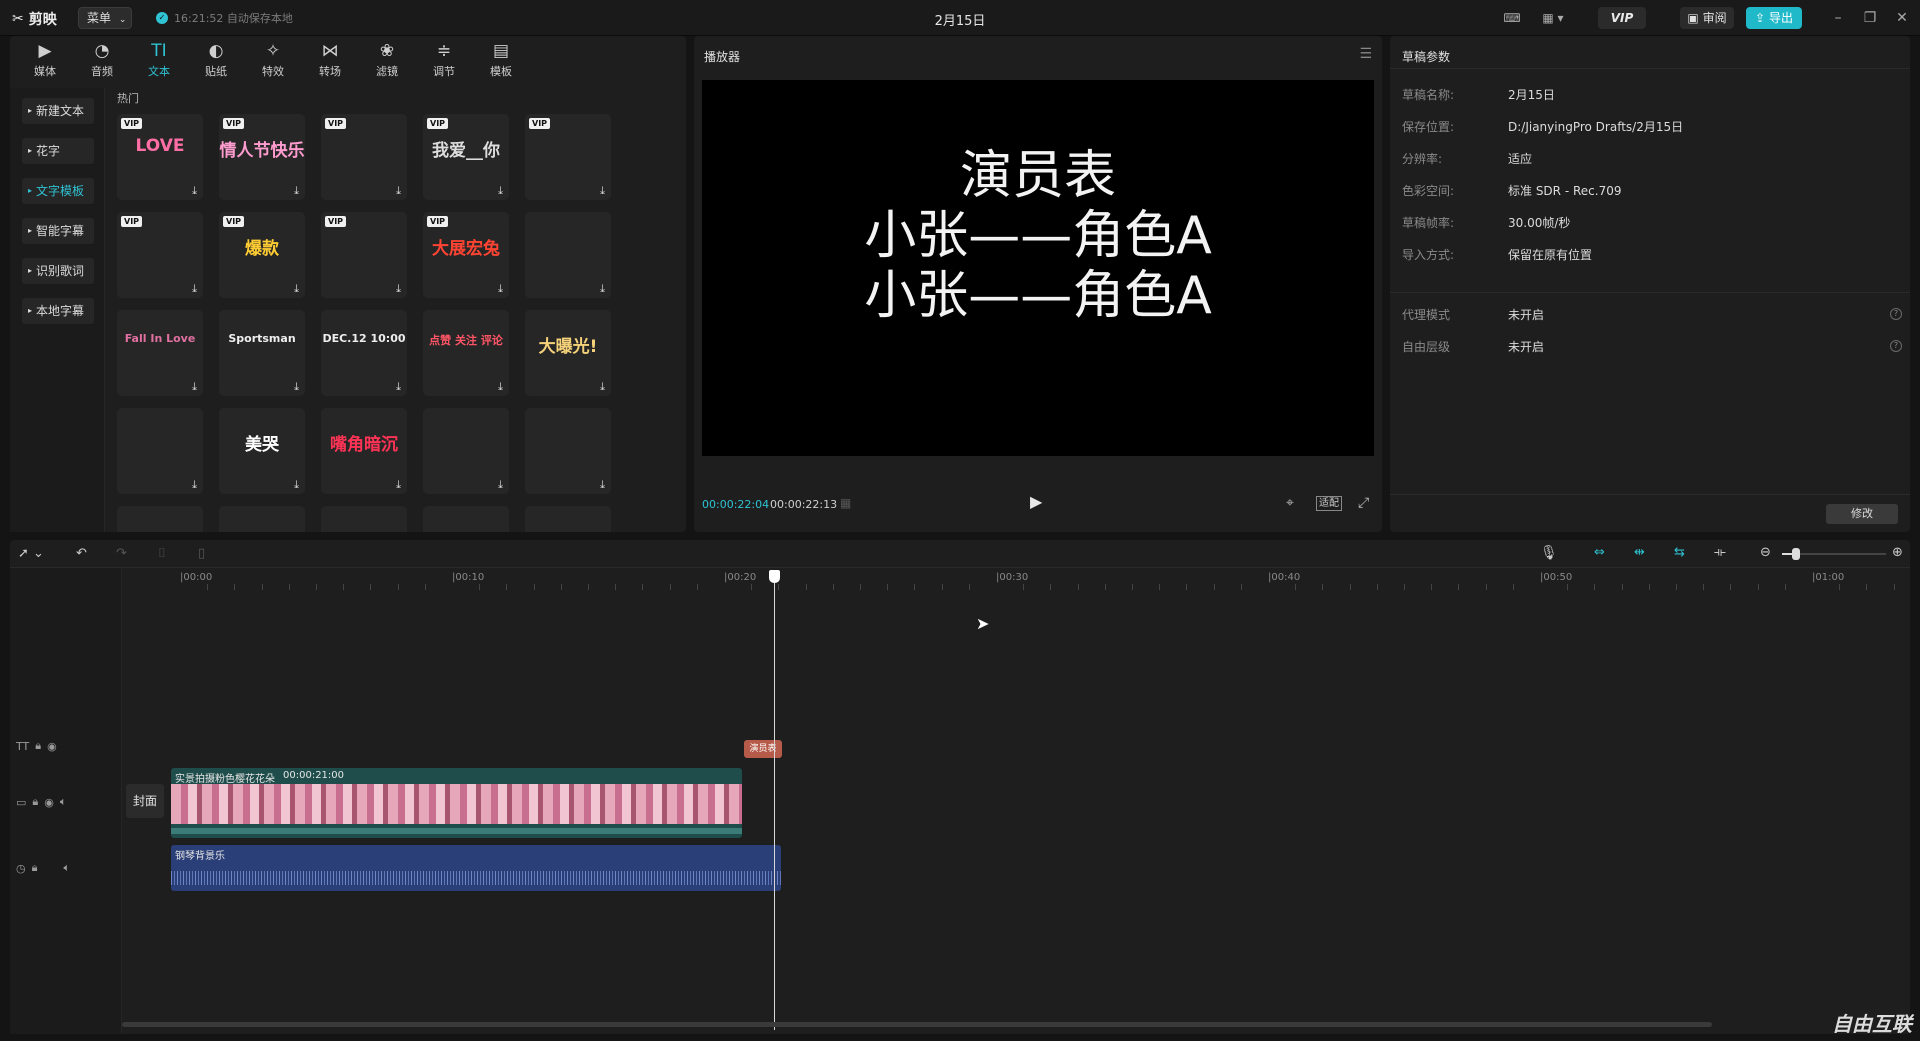  I want to click on text-template-card: Fall In Love ⤓, so click(160, 353).